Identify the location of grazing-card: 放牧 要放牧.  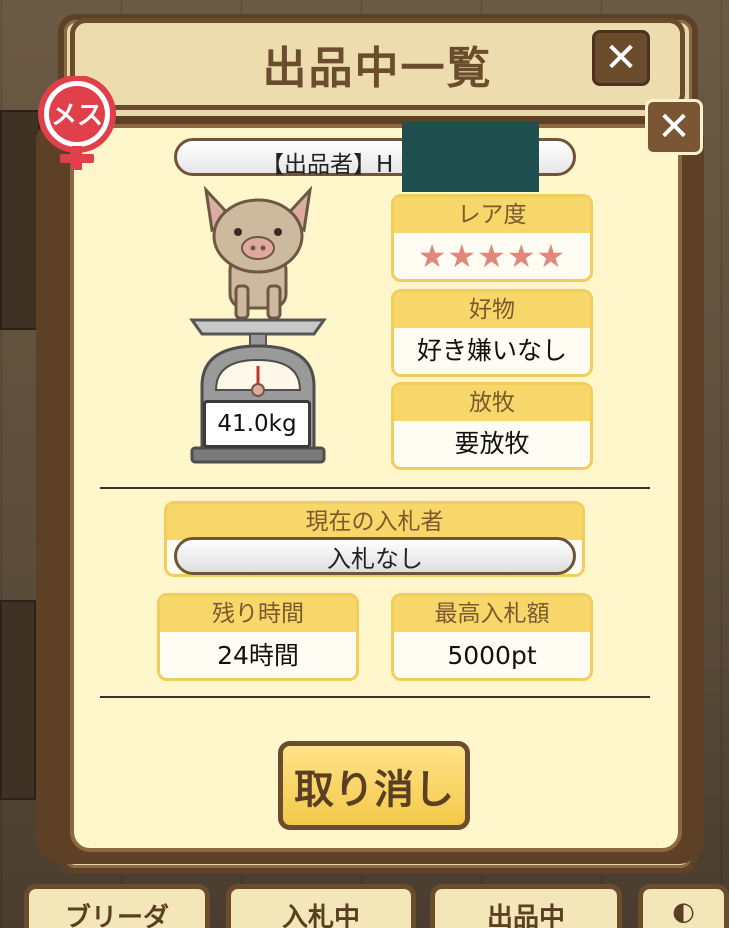
(492, 426).